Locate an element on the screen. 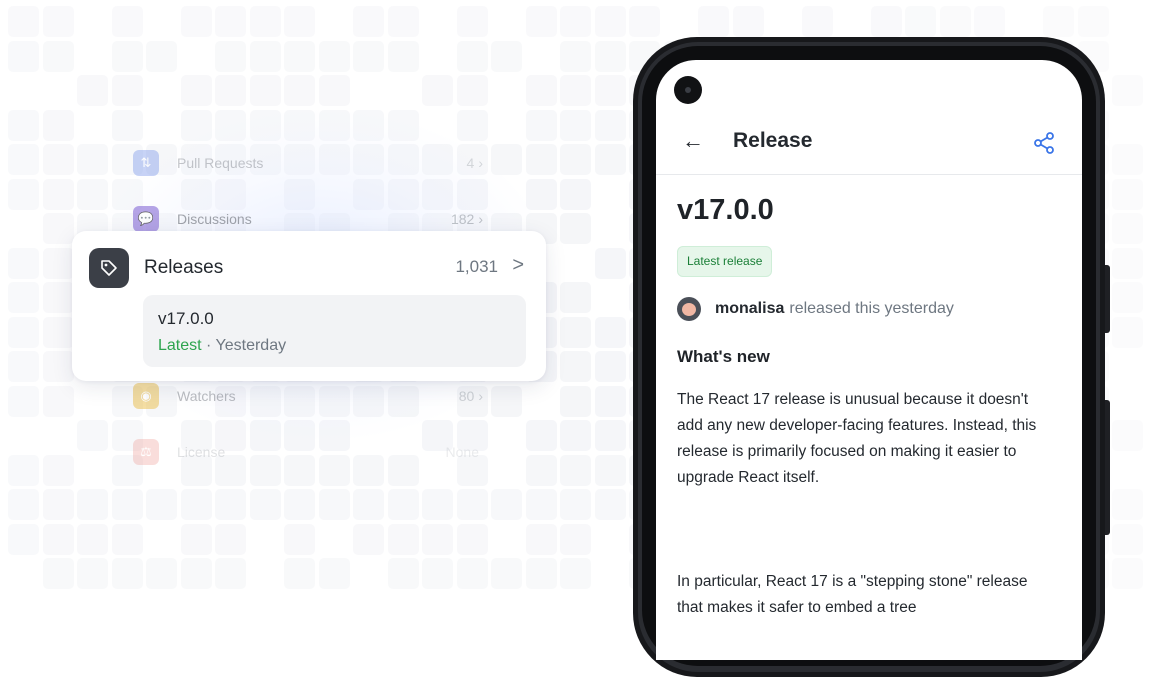  list-item-count: 4 is located at coordinates (470, 163).